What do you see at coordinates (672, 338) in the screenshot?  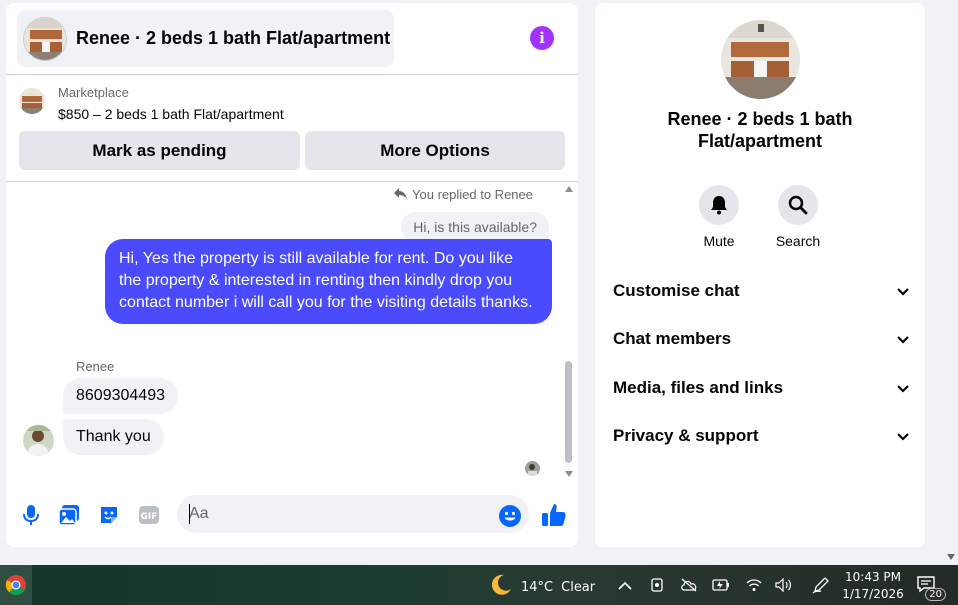 I see `section-label: Chat members` at bounding box center [672, 338].